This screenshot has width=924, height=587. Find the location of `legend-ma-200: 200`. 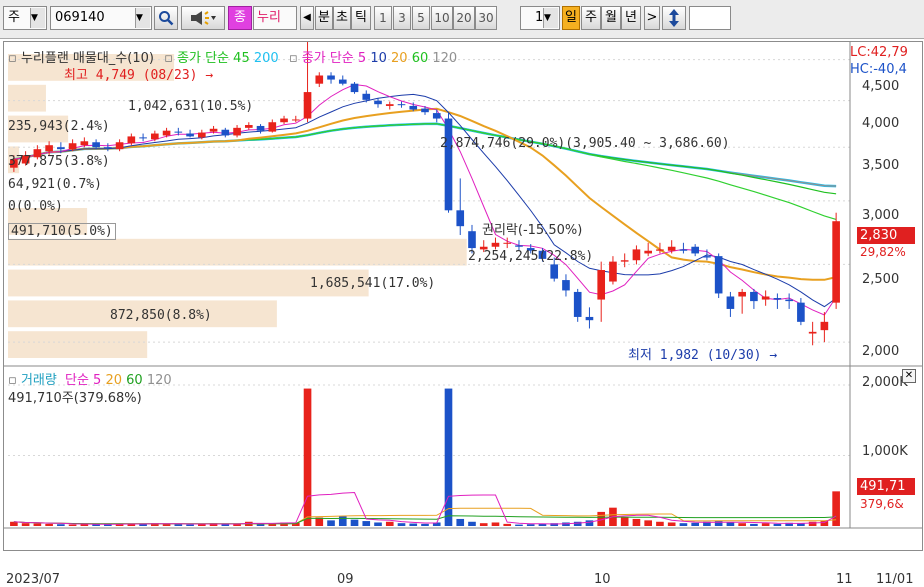

legend-ma-200: 200 is located at coordinates (266, 58).